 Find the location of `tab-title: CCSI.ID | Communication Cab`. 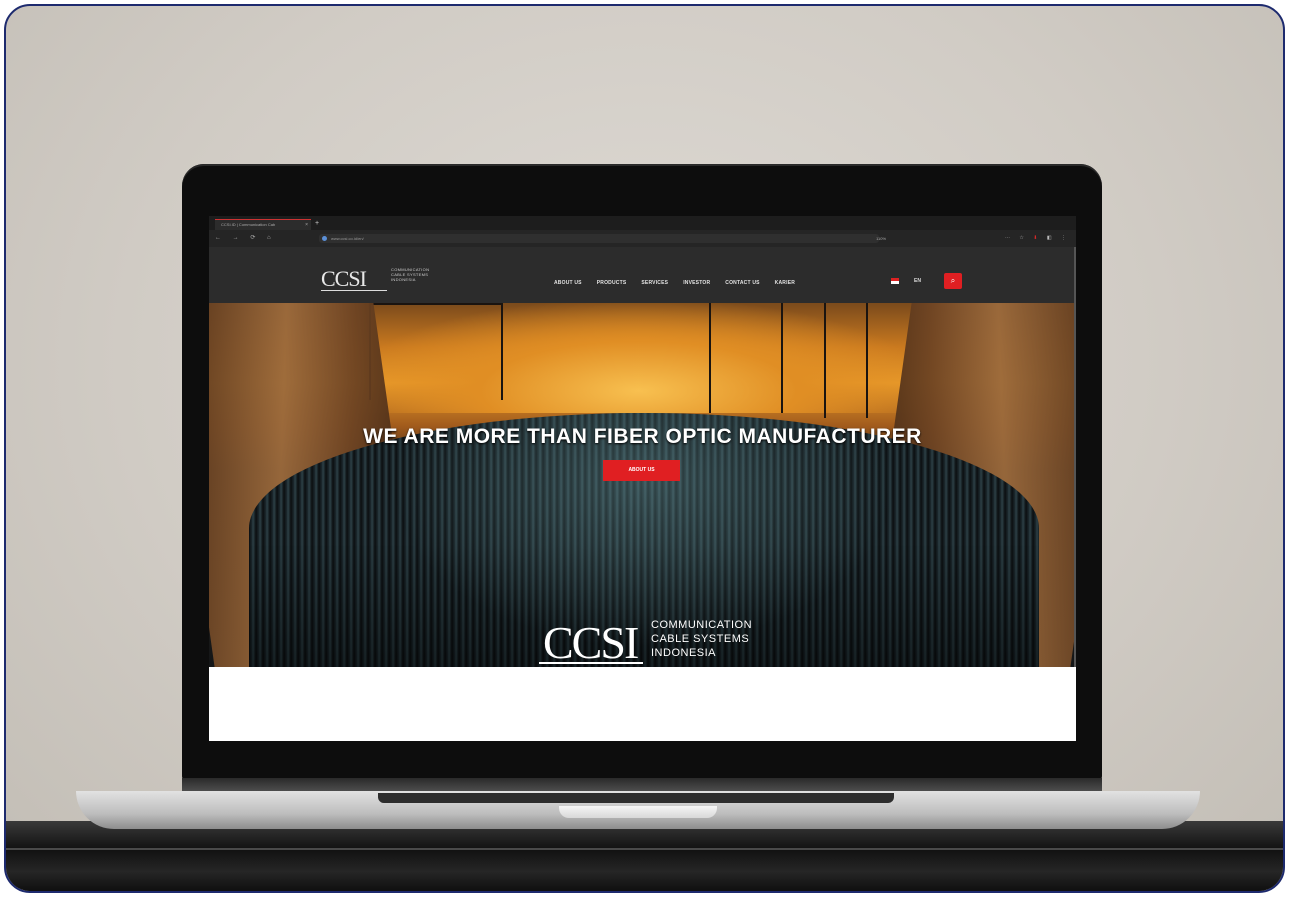

tab-title: CCSI.ID | Communication Cab is located at coordinates (248, 224).